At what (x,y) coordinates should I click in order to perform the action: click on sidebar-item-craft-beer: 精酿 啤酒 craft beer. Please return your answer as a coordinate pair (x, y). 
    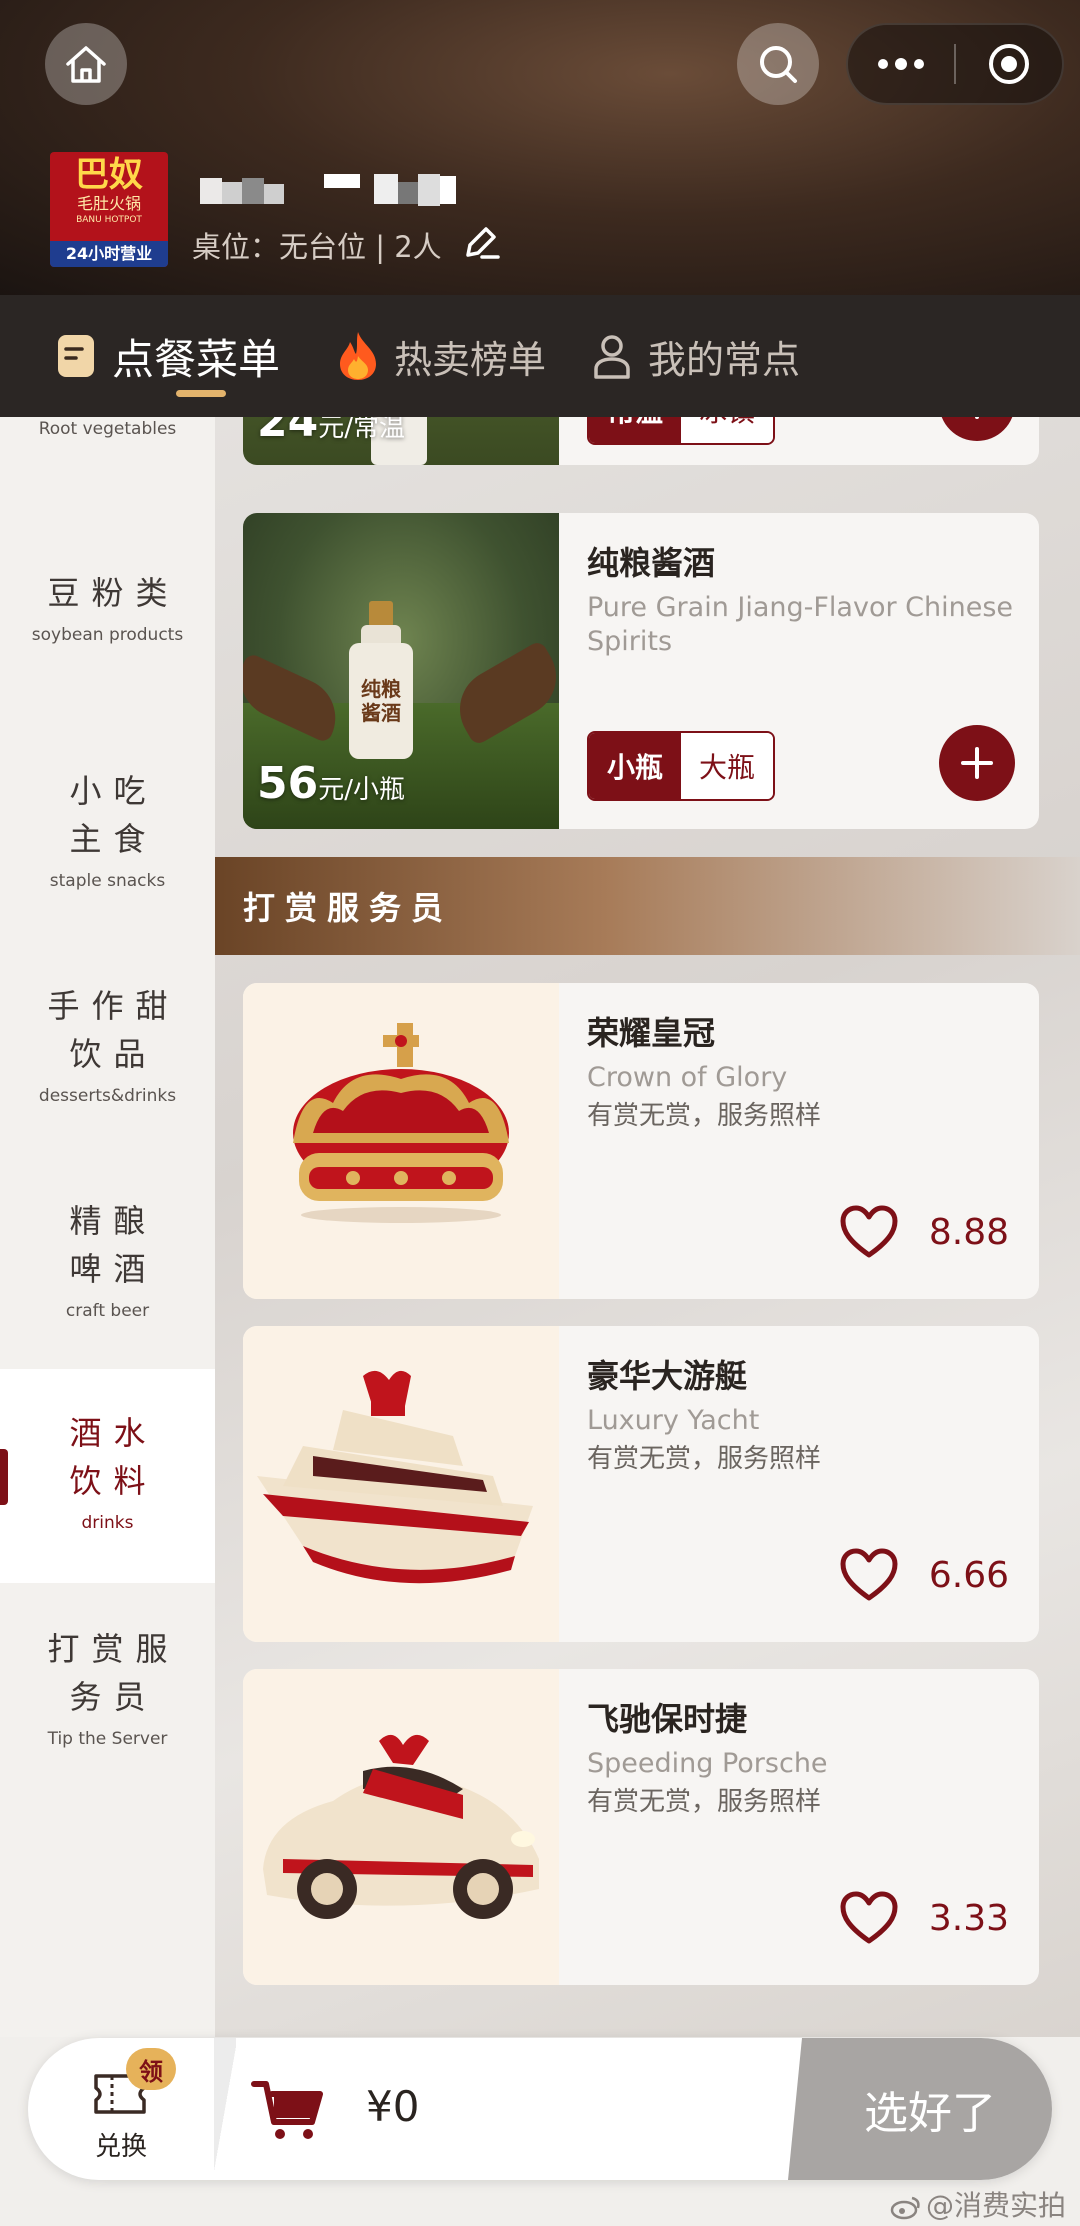
    Looking at the image, I should click on (107, 1277).